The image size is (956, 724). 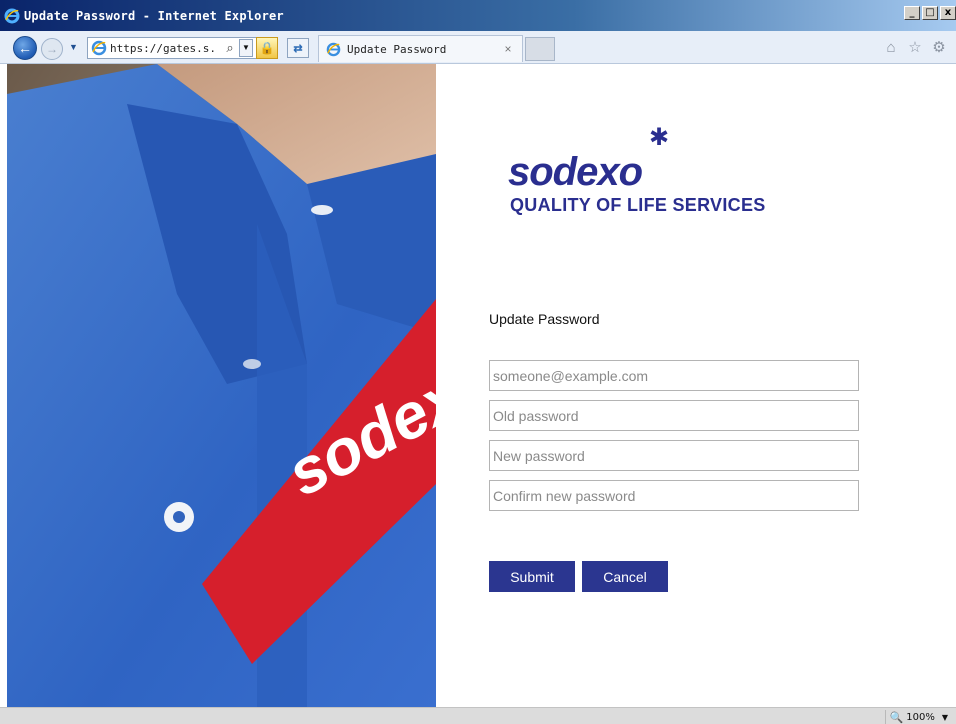 I want to click on new-password-field, so click(x=674, y=455).